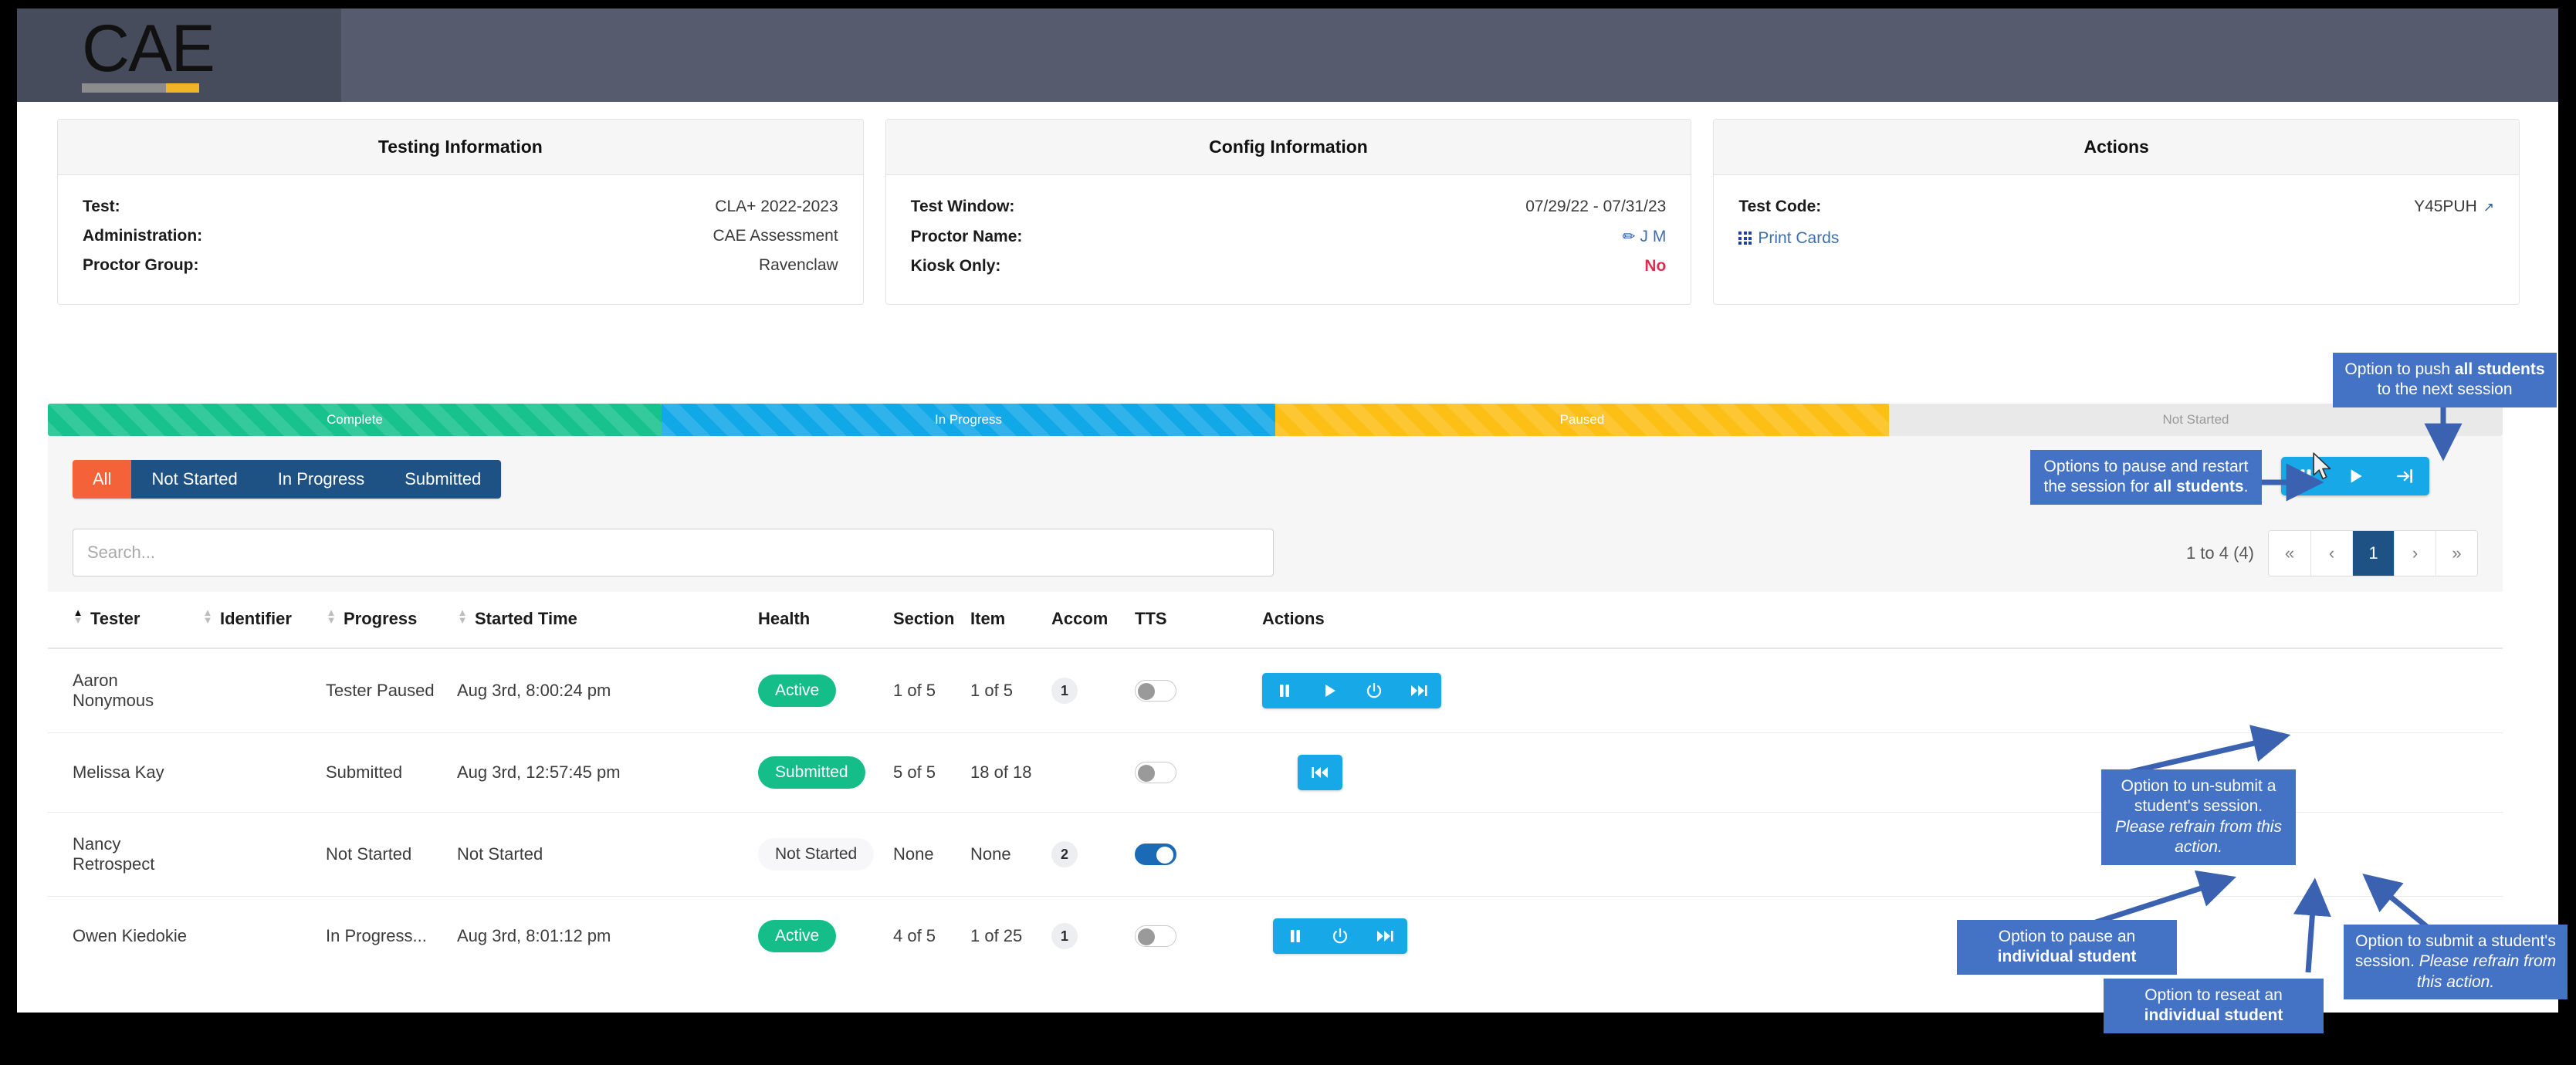  Describe the element at coordinates (2488, 207) in the screenshot. I see `expand-icon: ↗` at that location.